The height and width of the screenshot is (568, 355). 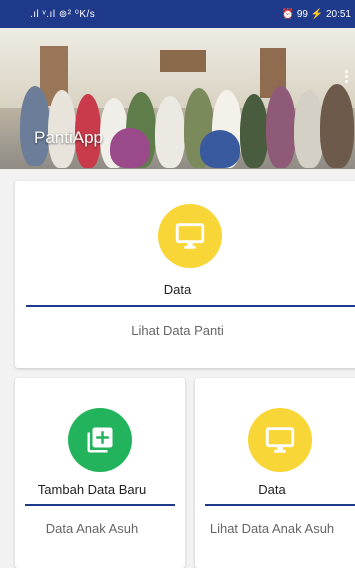 I want to click on card-subtitle: Lihat Data Panti, so click(x=177, y=330).